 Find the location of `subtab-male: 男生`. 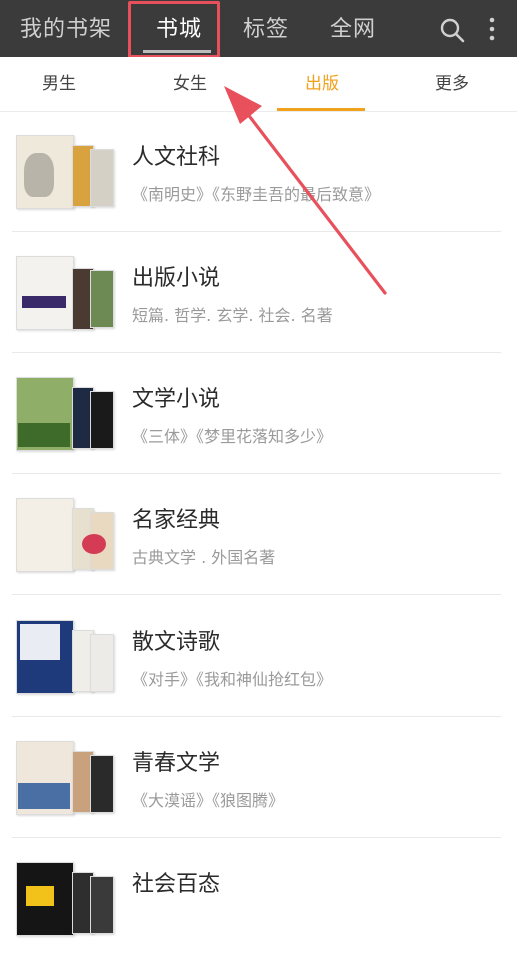

subtab-male: 男生 is located at coordinates (59, 84).